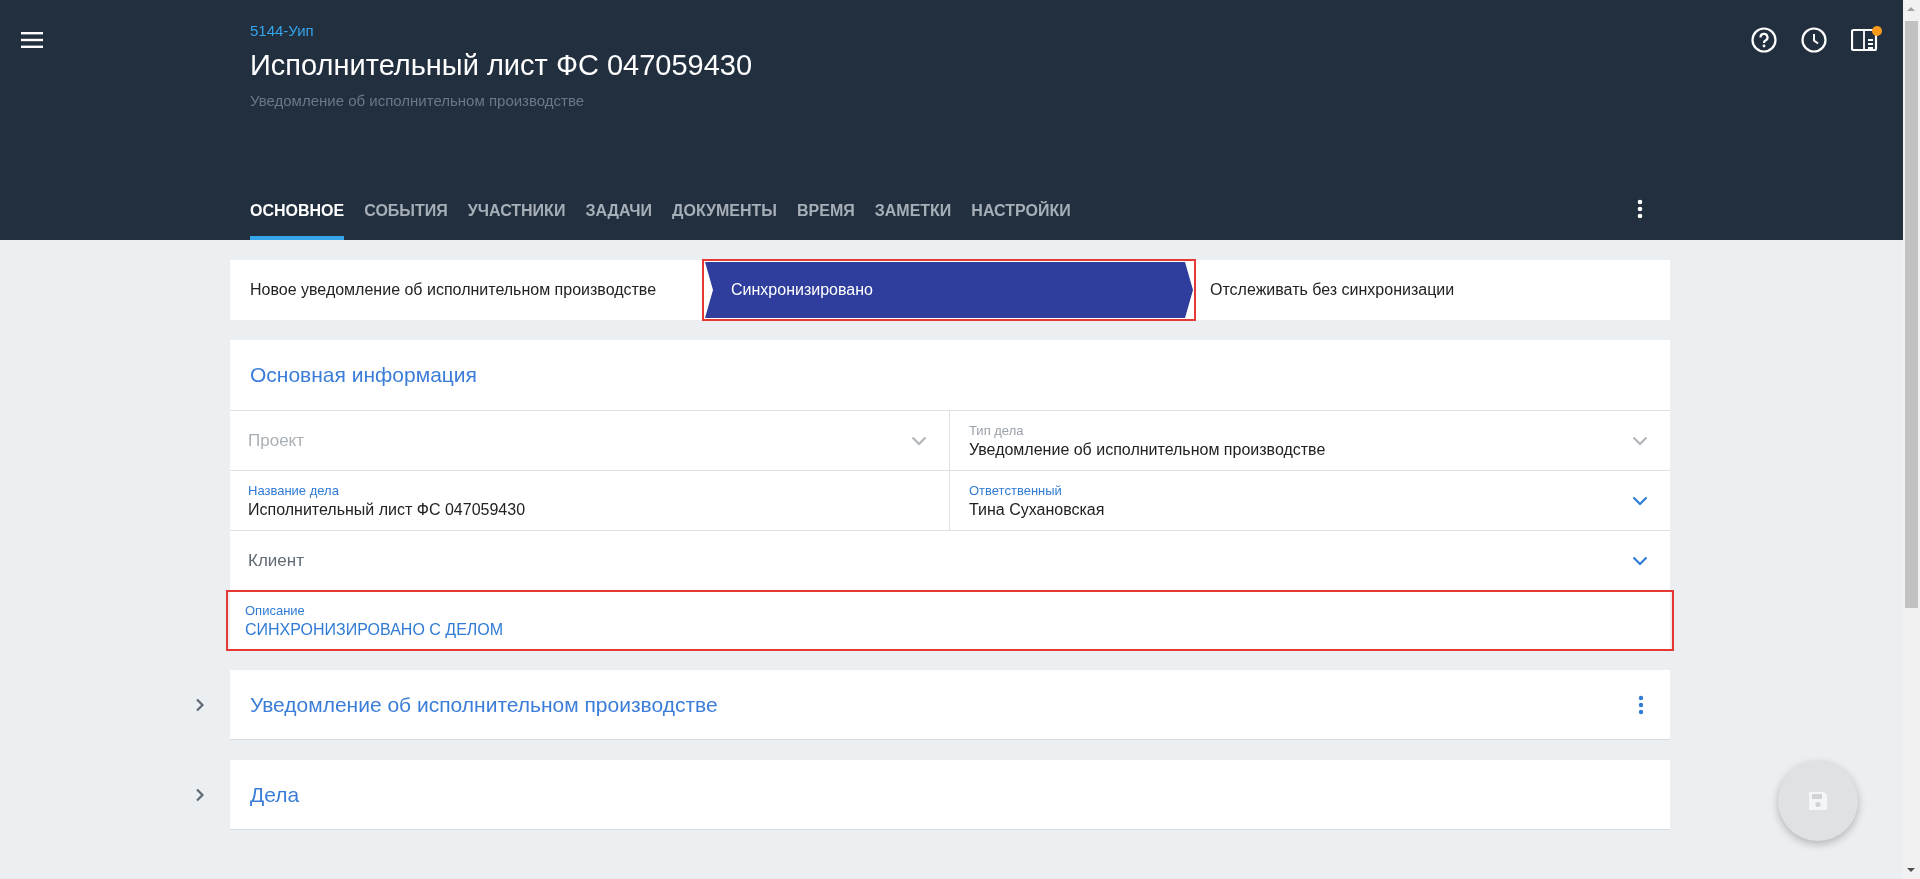  What do you see at coordinates (1764, 40) in the screenshot?
I see `help-icon` at bounding box center [1764, 40].